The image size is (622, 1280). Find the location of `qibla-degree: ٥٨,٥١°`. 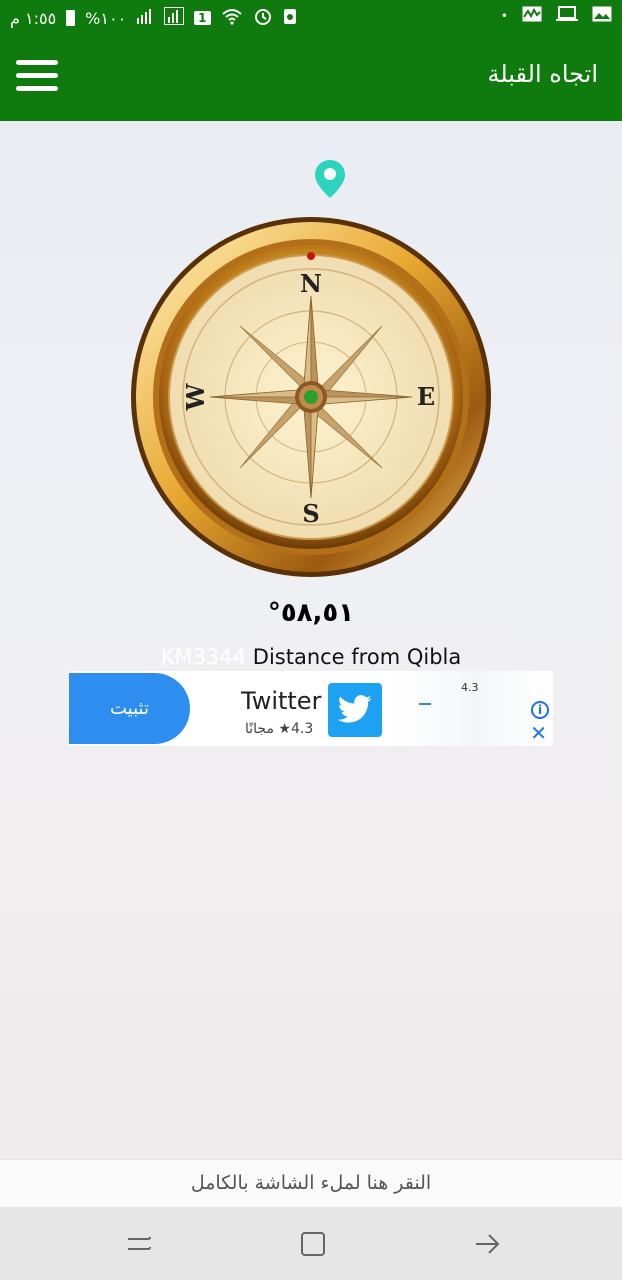

qibla-degree: ٥٨,٥١° is located at coordinates (311, 613).